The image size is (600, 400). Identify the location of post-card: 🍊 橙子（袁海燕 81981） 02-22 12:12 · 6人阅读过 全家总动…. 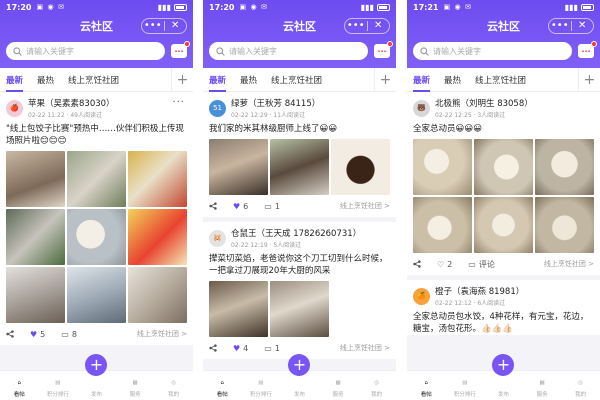
(503, 307).